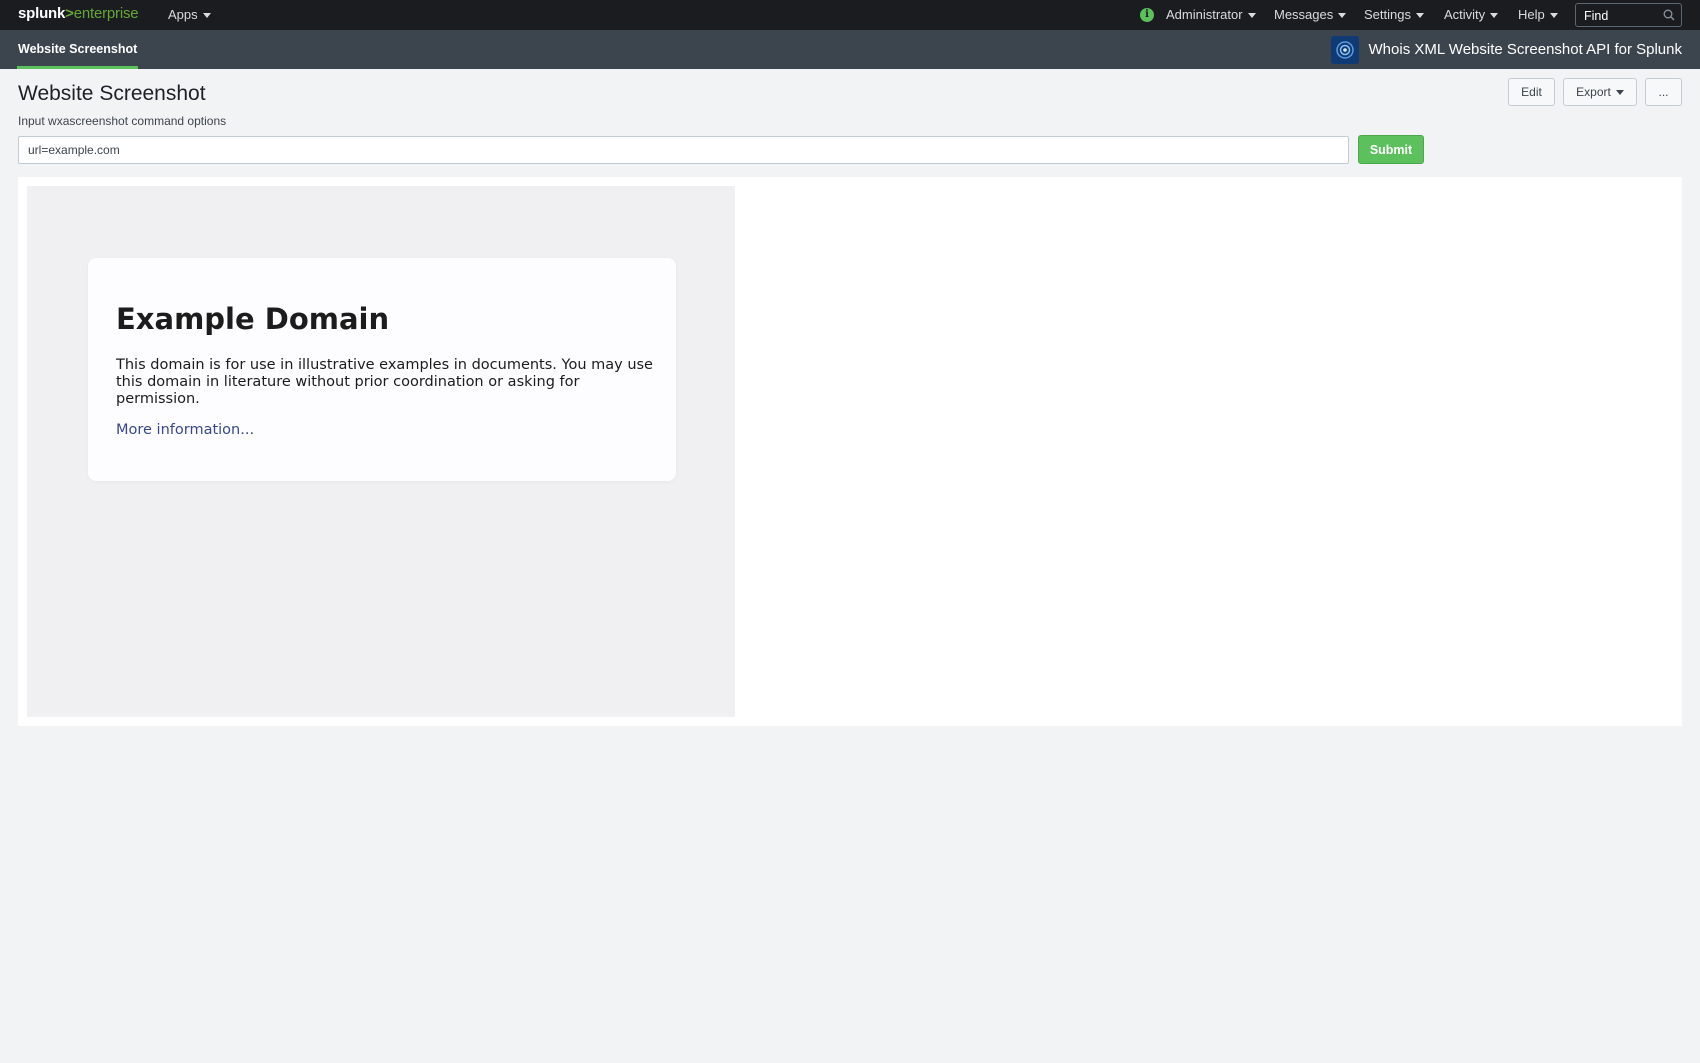  Describe the element at coordinates (683, 150) in the screenshot. I see `command-options-input` at that location.